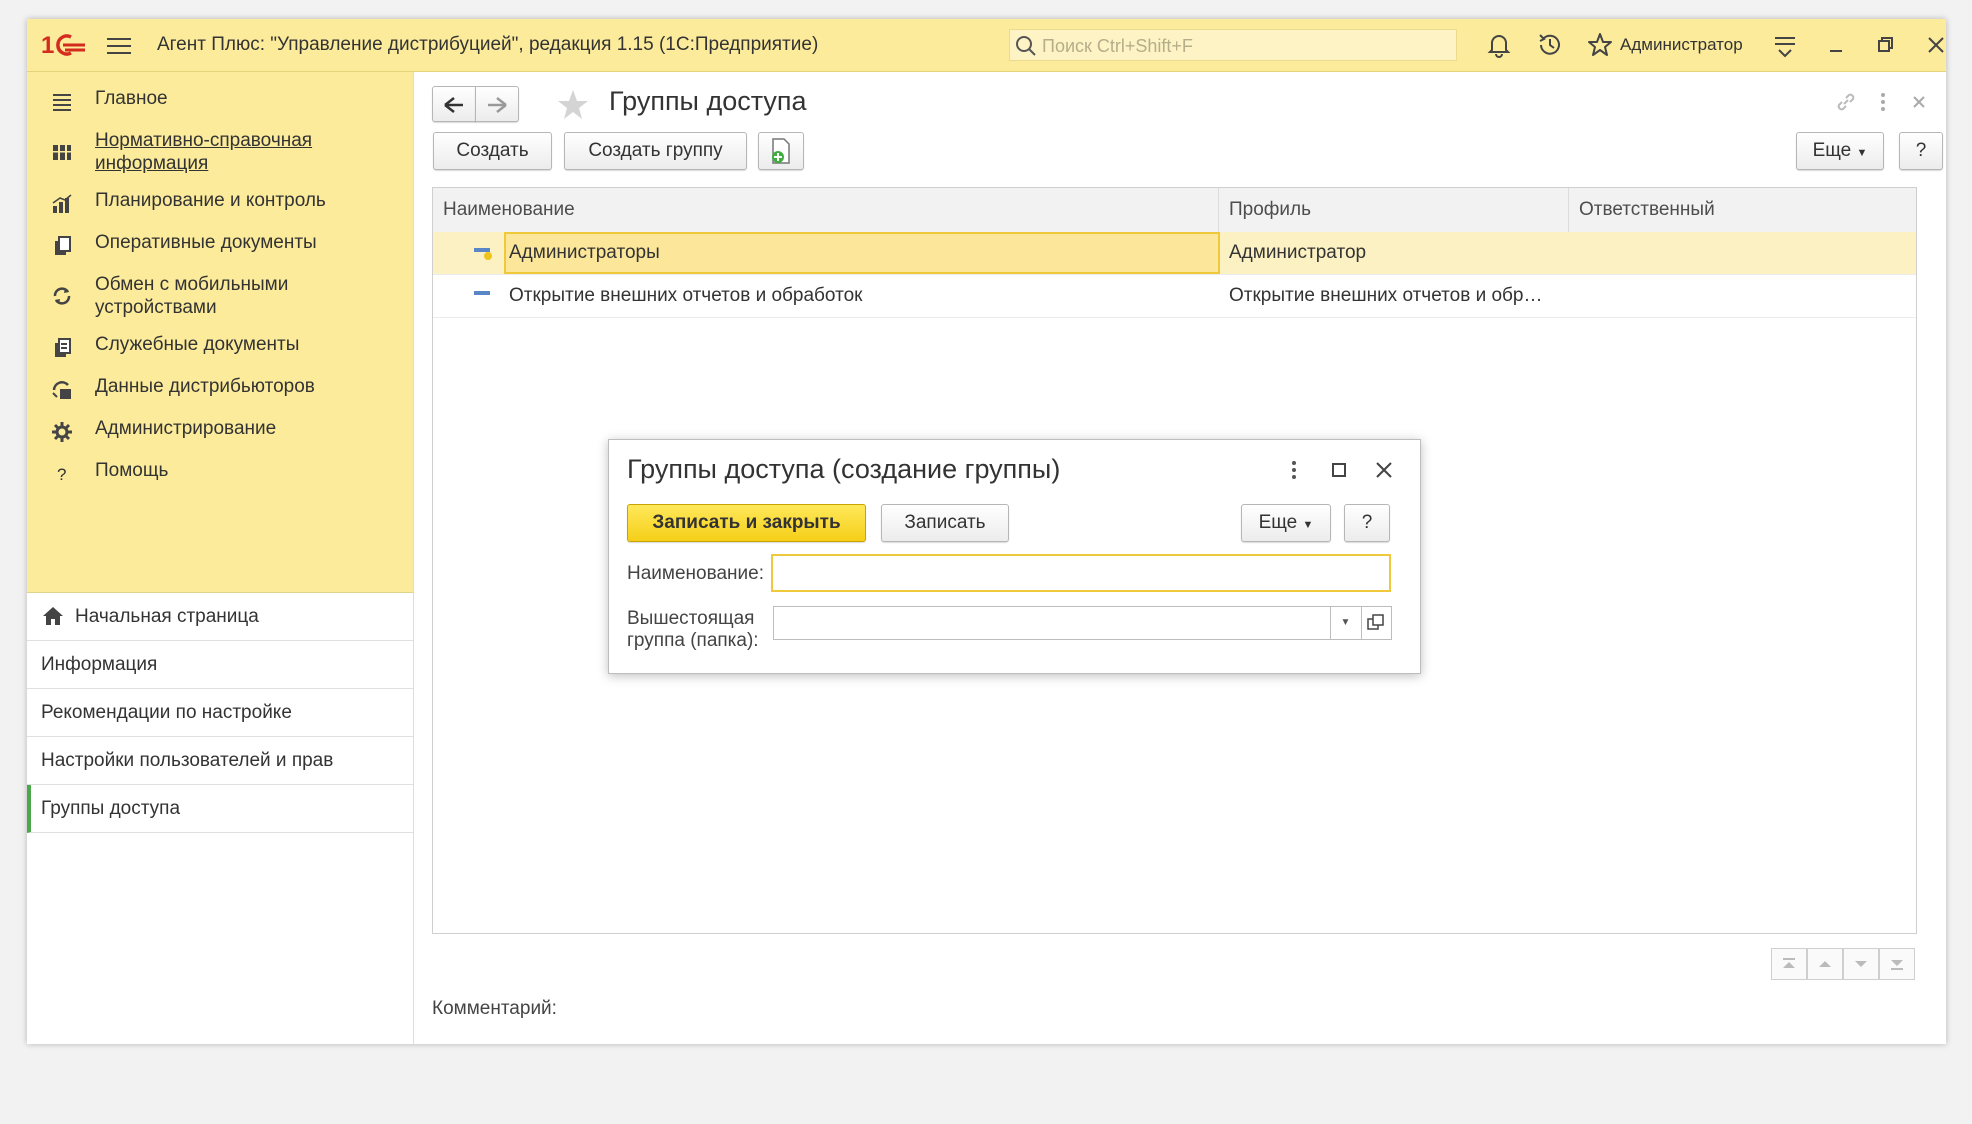 The width and height of the screenshot is (1972, 1124). I want to click on menu-lines-icon, so click(62, 102).